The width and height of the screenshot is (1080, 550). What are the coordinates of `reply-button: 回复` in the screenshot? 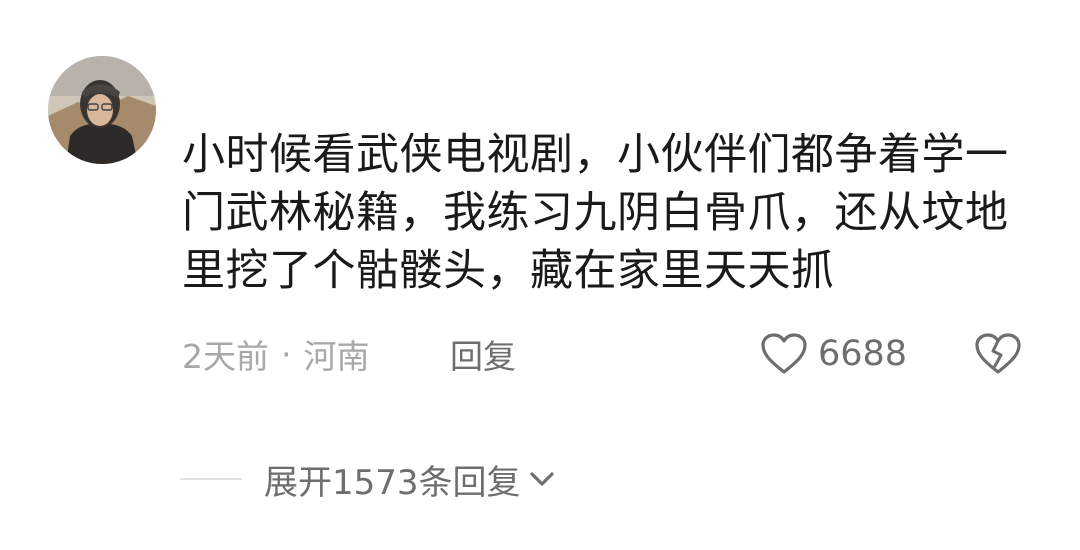 It's located at (483, 354).